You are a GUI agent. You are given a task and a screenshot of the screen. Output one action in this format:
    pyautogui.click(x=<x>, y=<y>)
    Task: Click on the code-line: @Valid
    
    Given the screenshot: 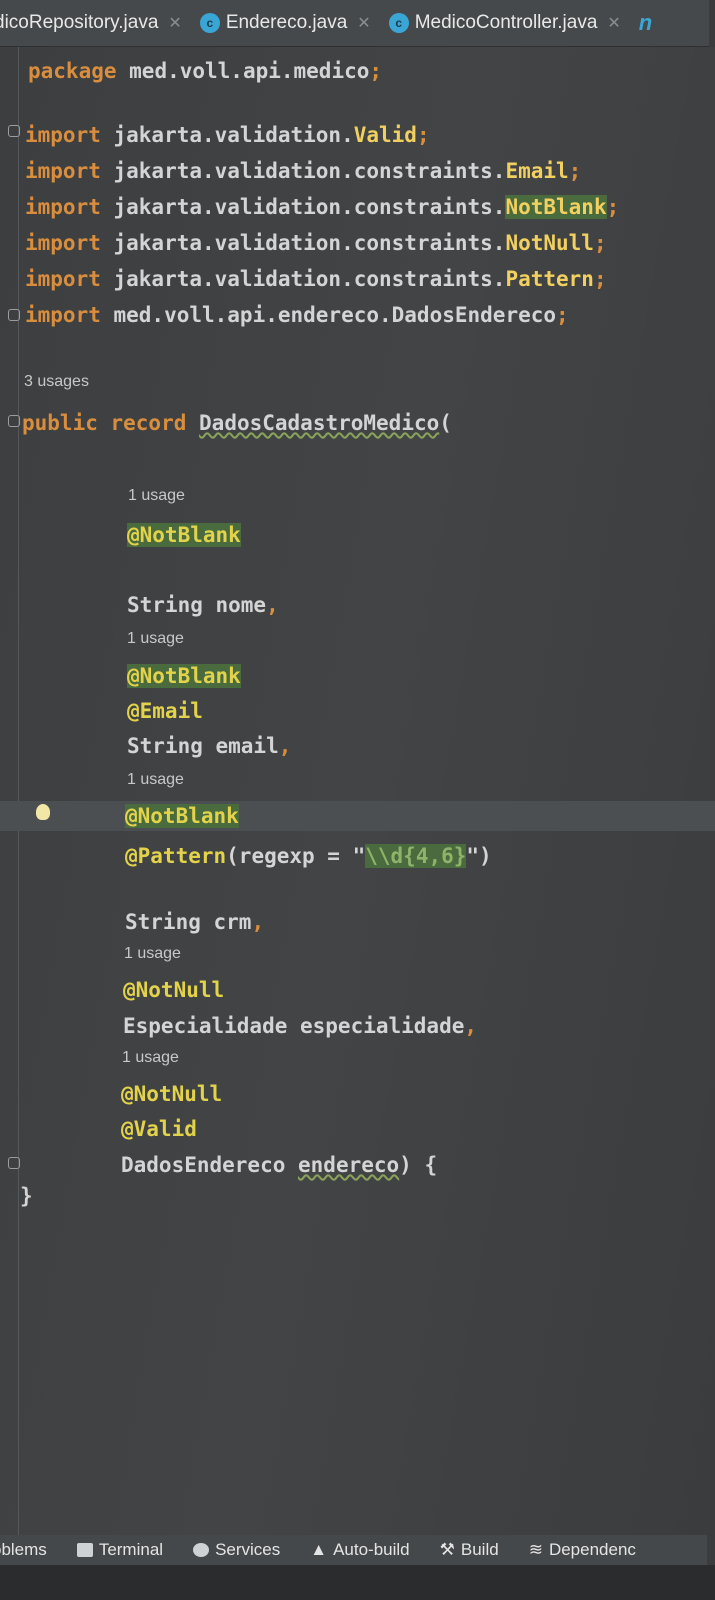 What is the action you would take?
    pyautogui.click(x=159, y=1129)
    